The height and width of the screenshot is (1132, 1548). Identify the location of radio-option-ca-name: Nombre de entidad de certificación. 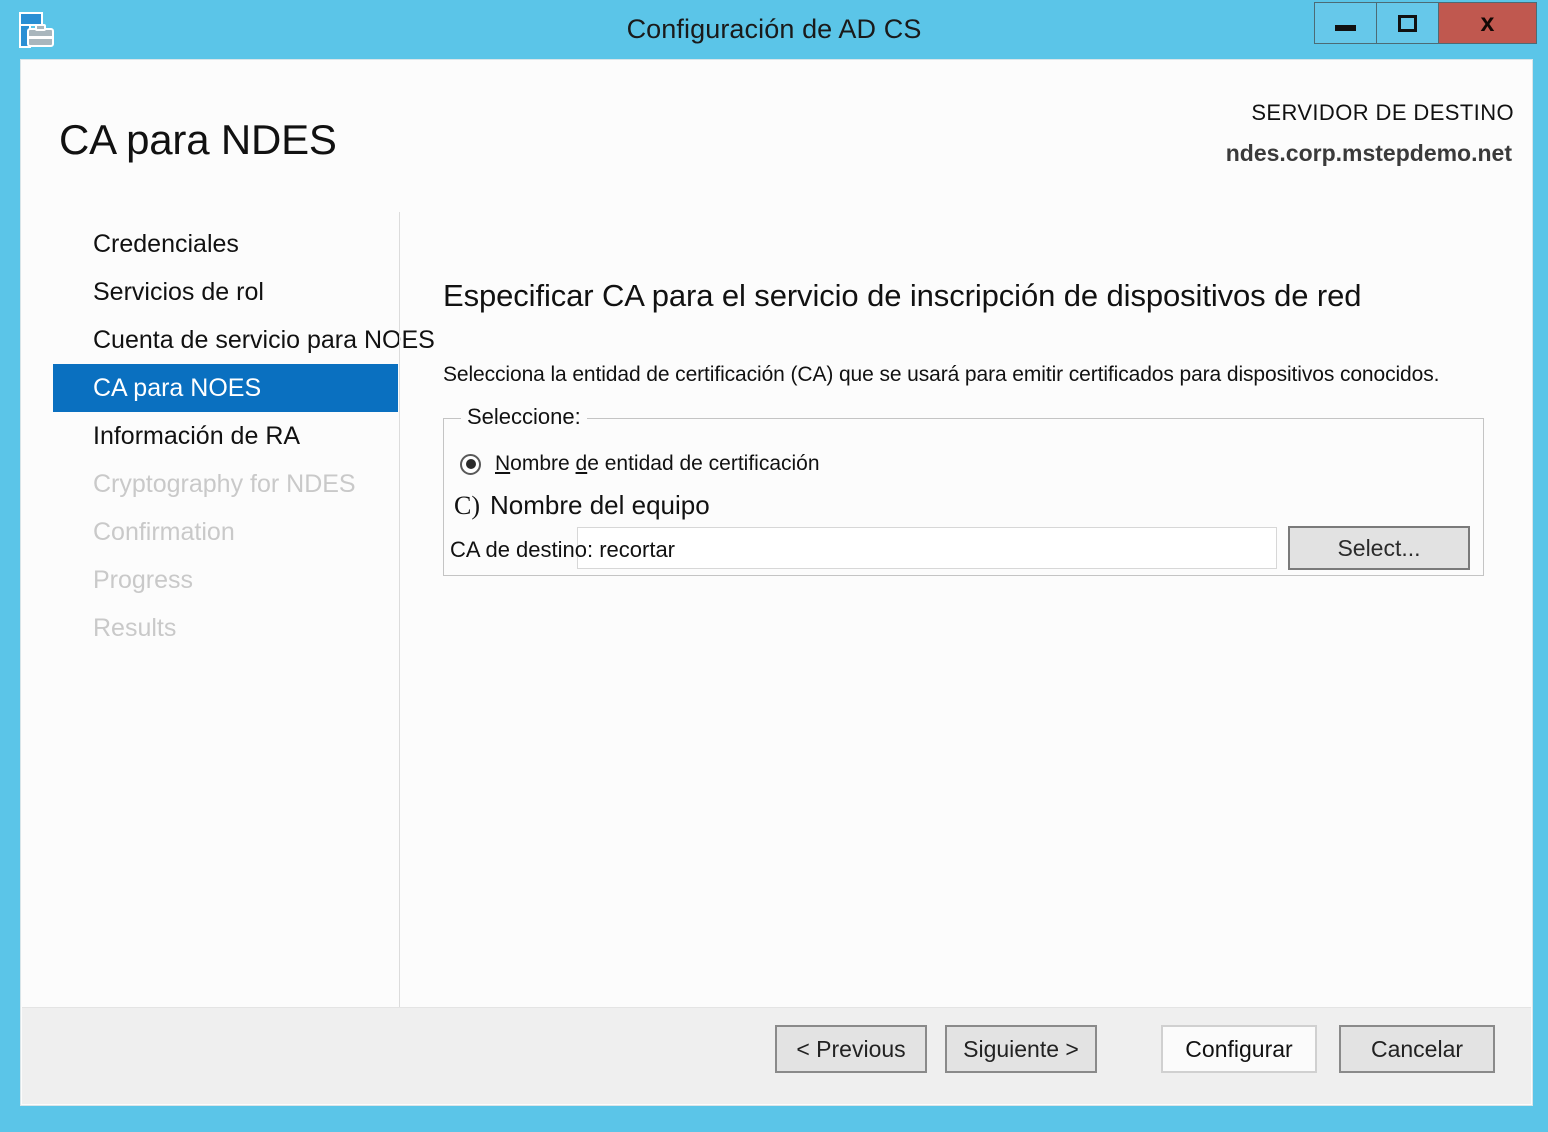
(640, 464).